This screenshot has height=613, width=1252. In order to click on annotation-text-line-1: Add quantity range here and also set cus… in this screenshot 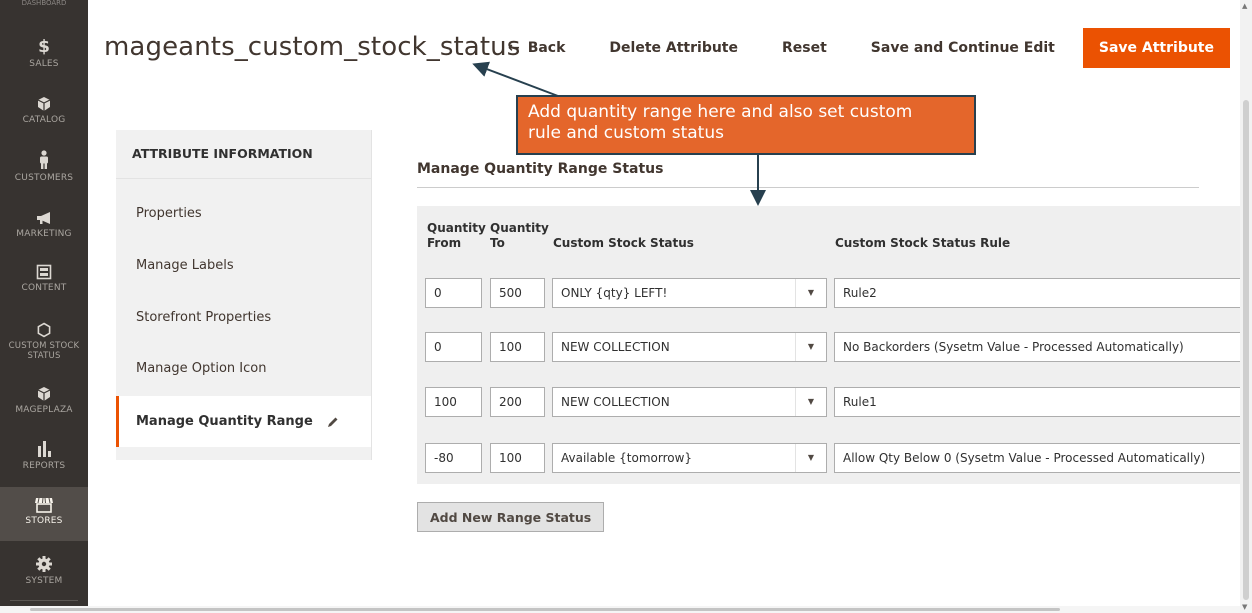, I will do `click(720, 112)`.